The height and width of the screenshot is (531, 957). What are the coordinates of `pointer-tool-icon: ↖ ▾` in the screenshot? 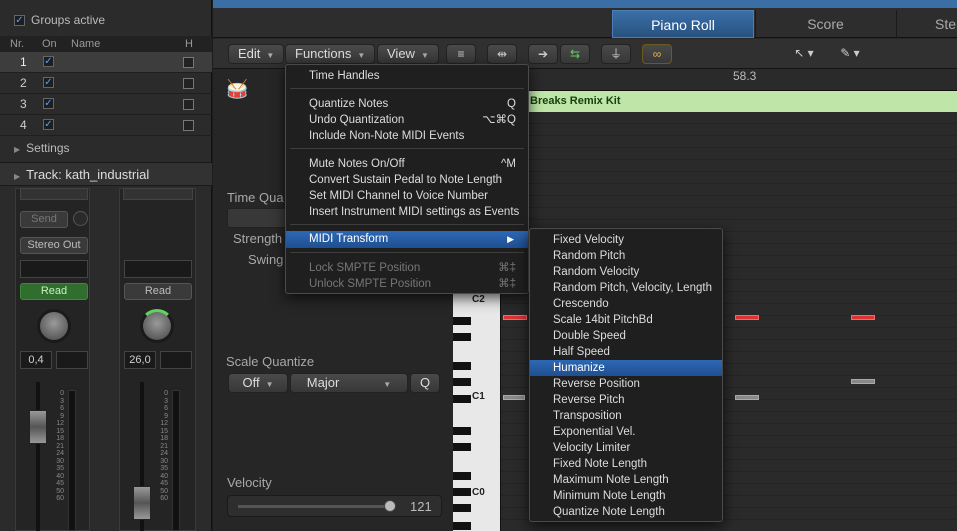 It's located at (804, 54).